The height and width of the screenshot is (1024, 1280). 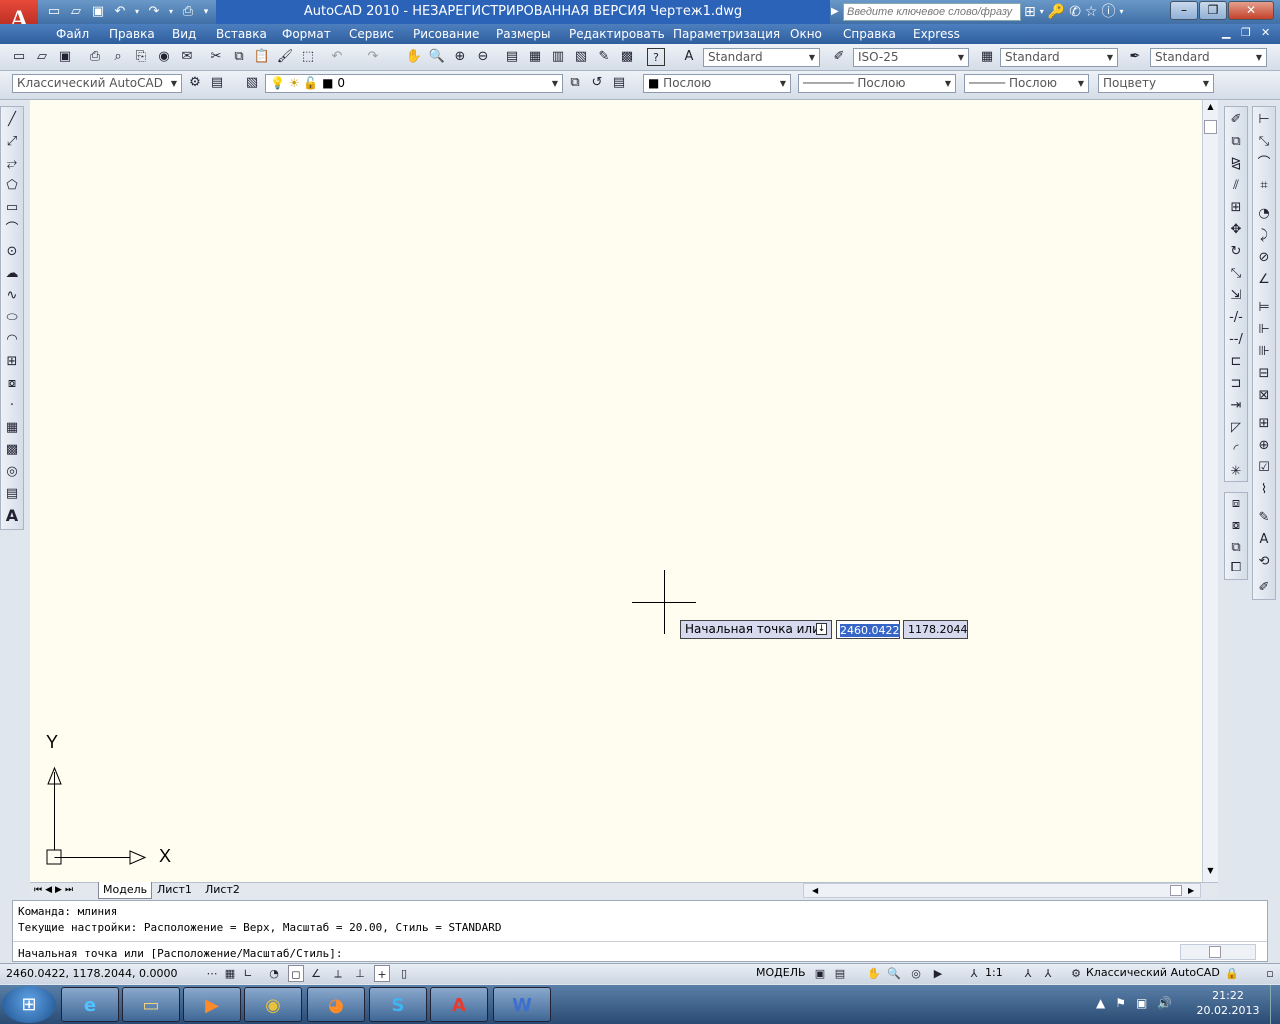 What do you see at coordinates (154, 12) in the screenshot?
I see `redo-icon: ↷` at bounding box center [154, 12].